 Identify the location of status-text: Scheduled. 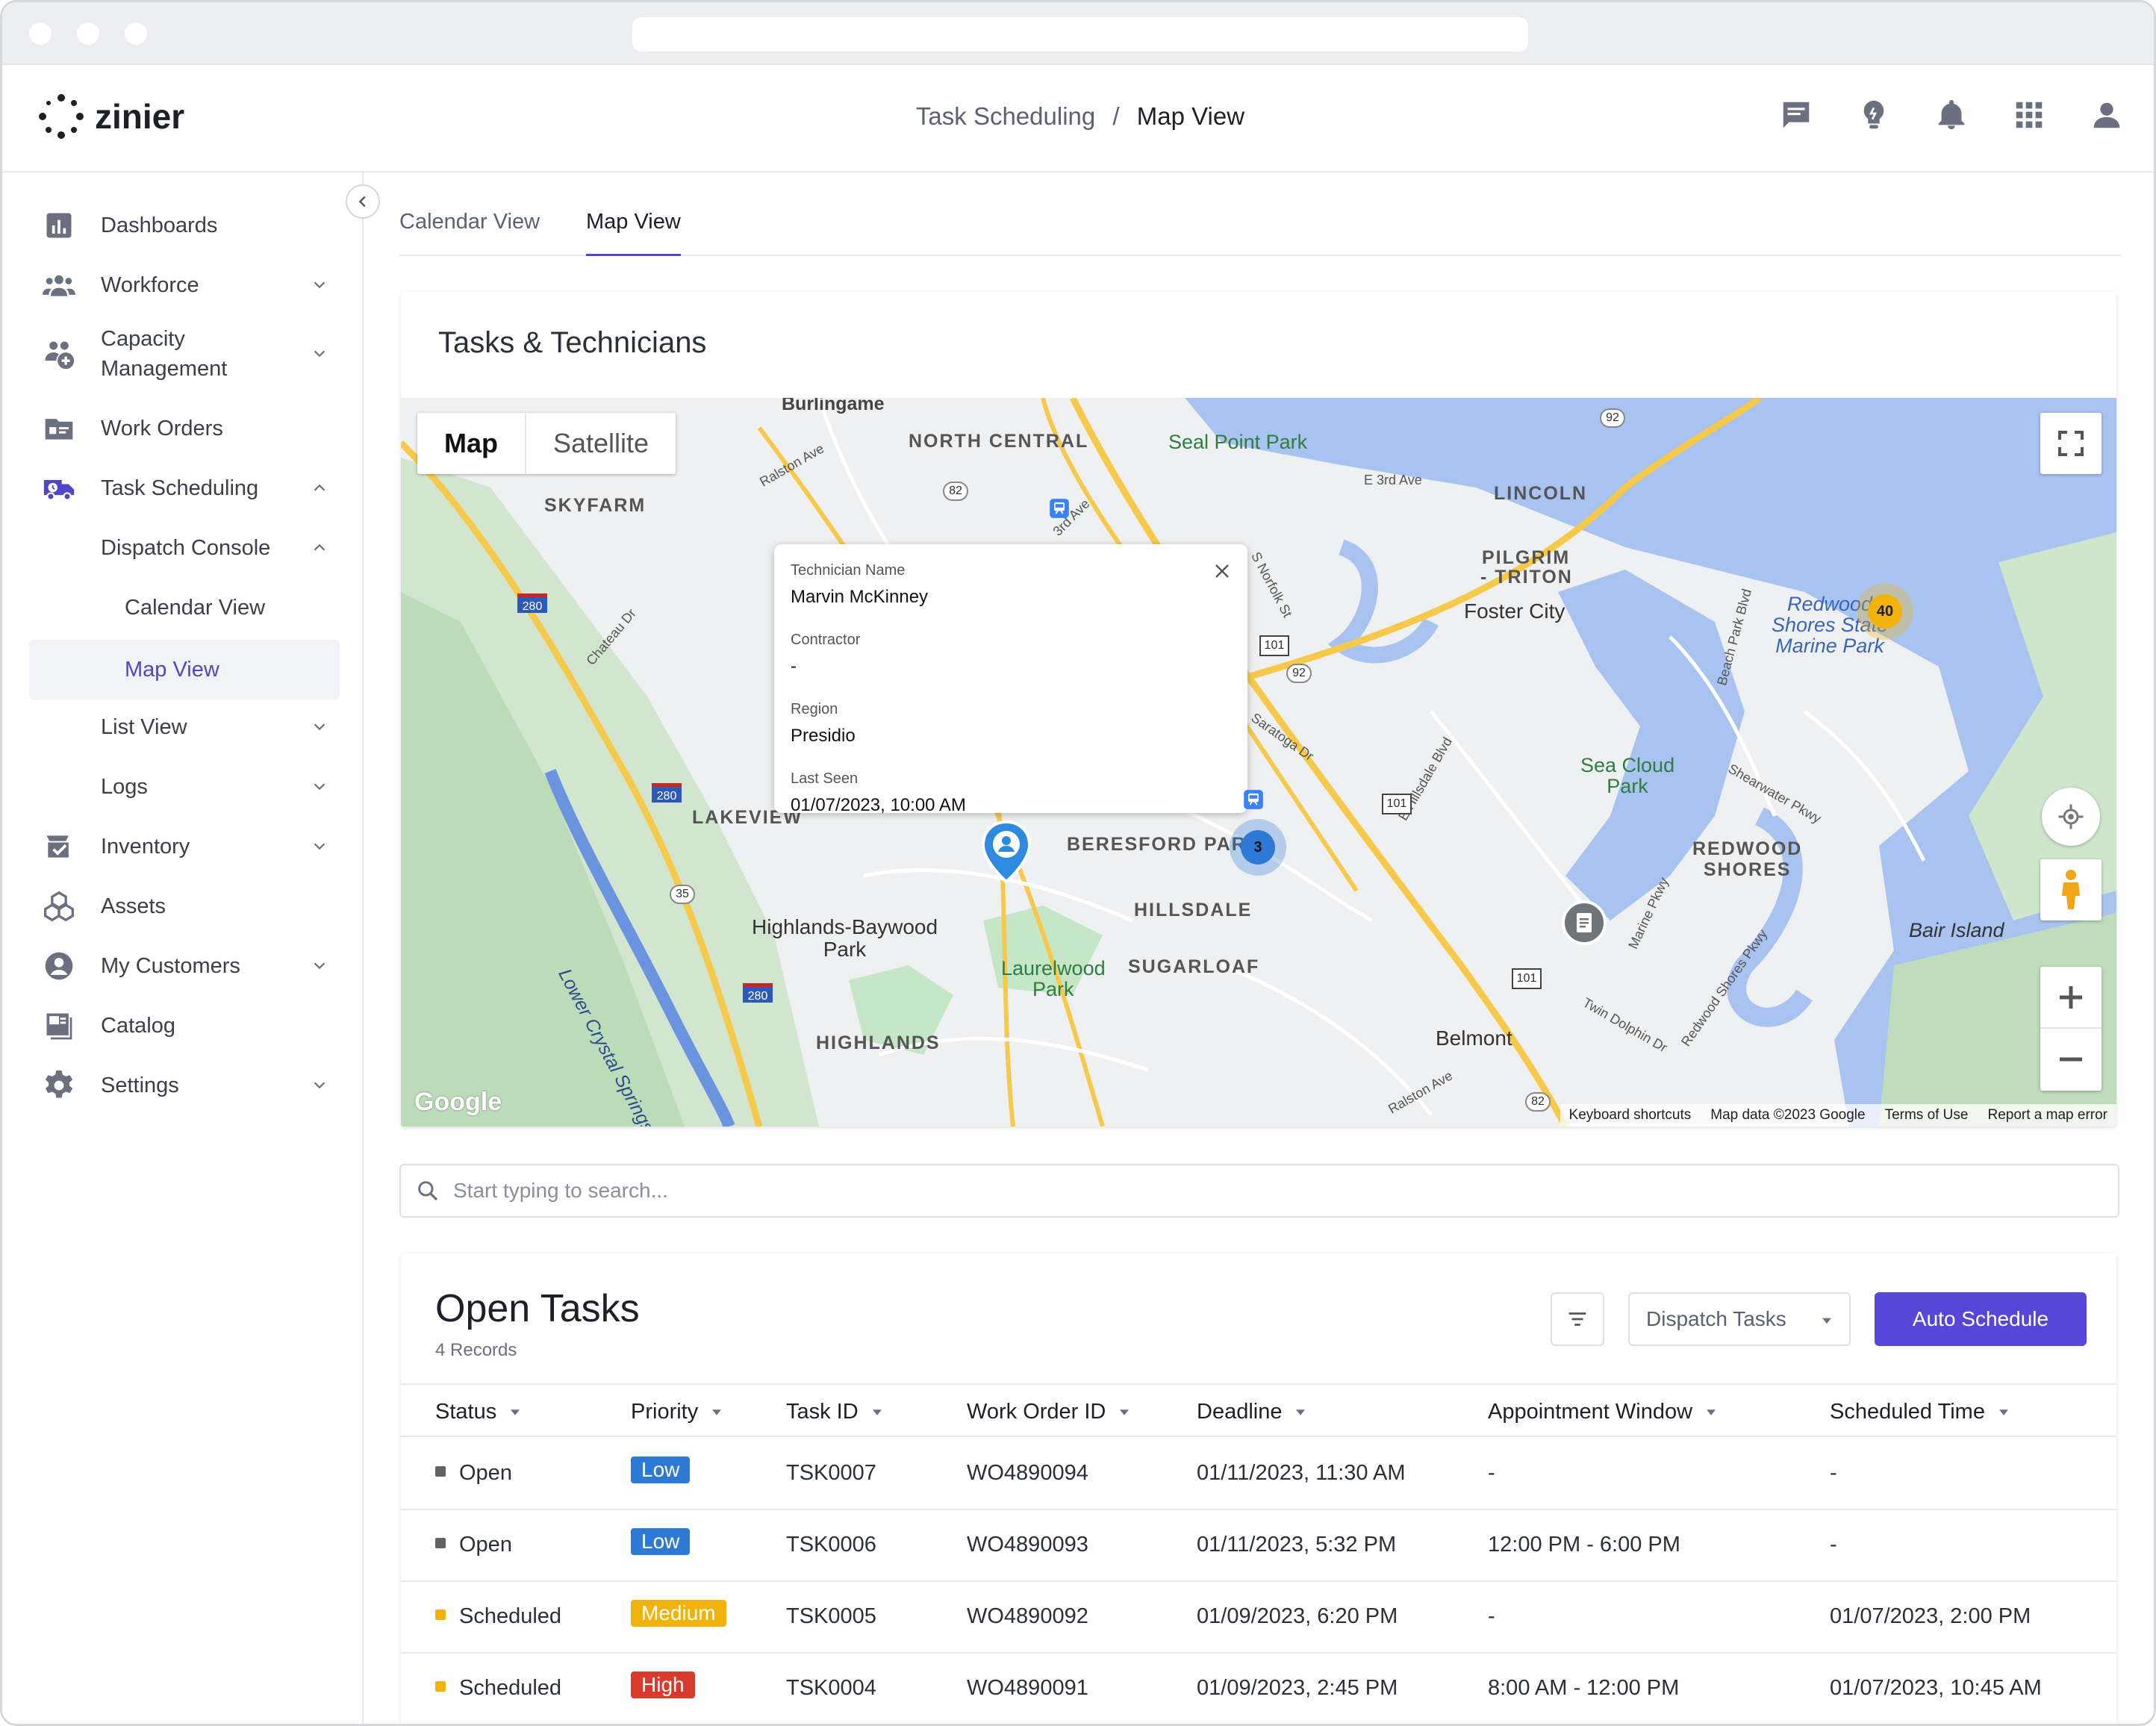
(510, 1616).